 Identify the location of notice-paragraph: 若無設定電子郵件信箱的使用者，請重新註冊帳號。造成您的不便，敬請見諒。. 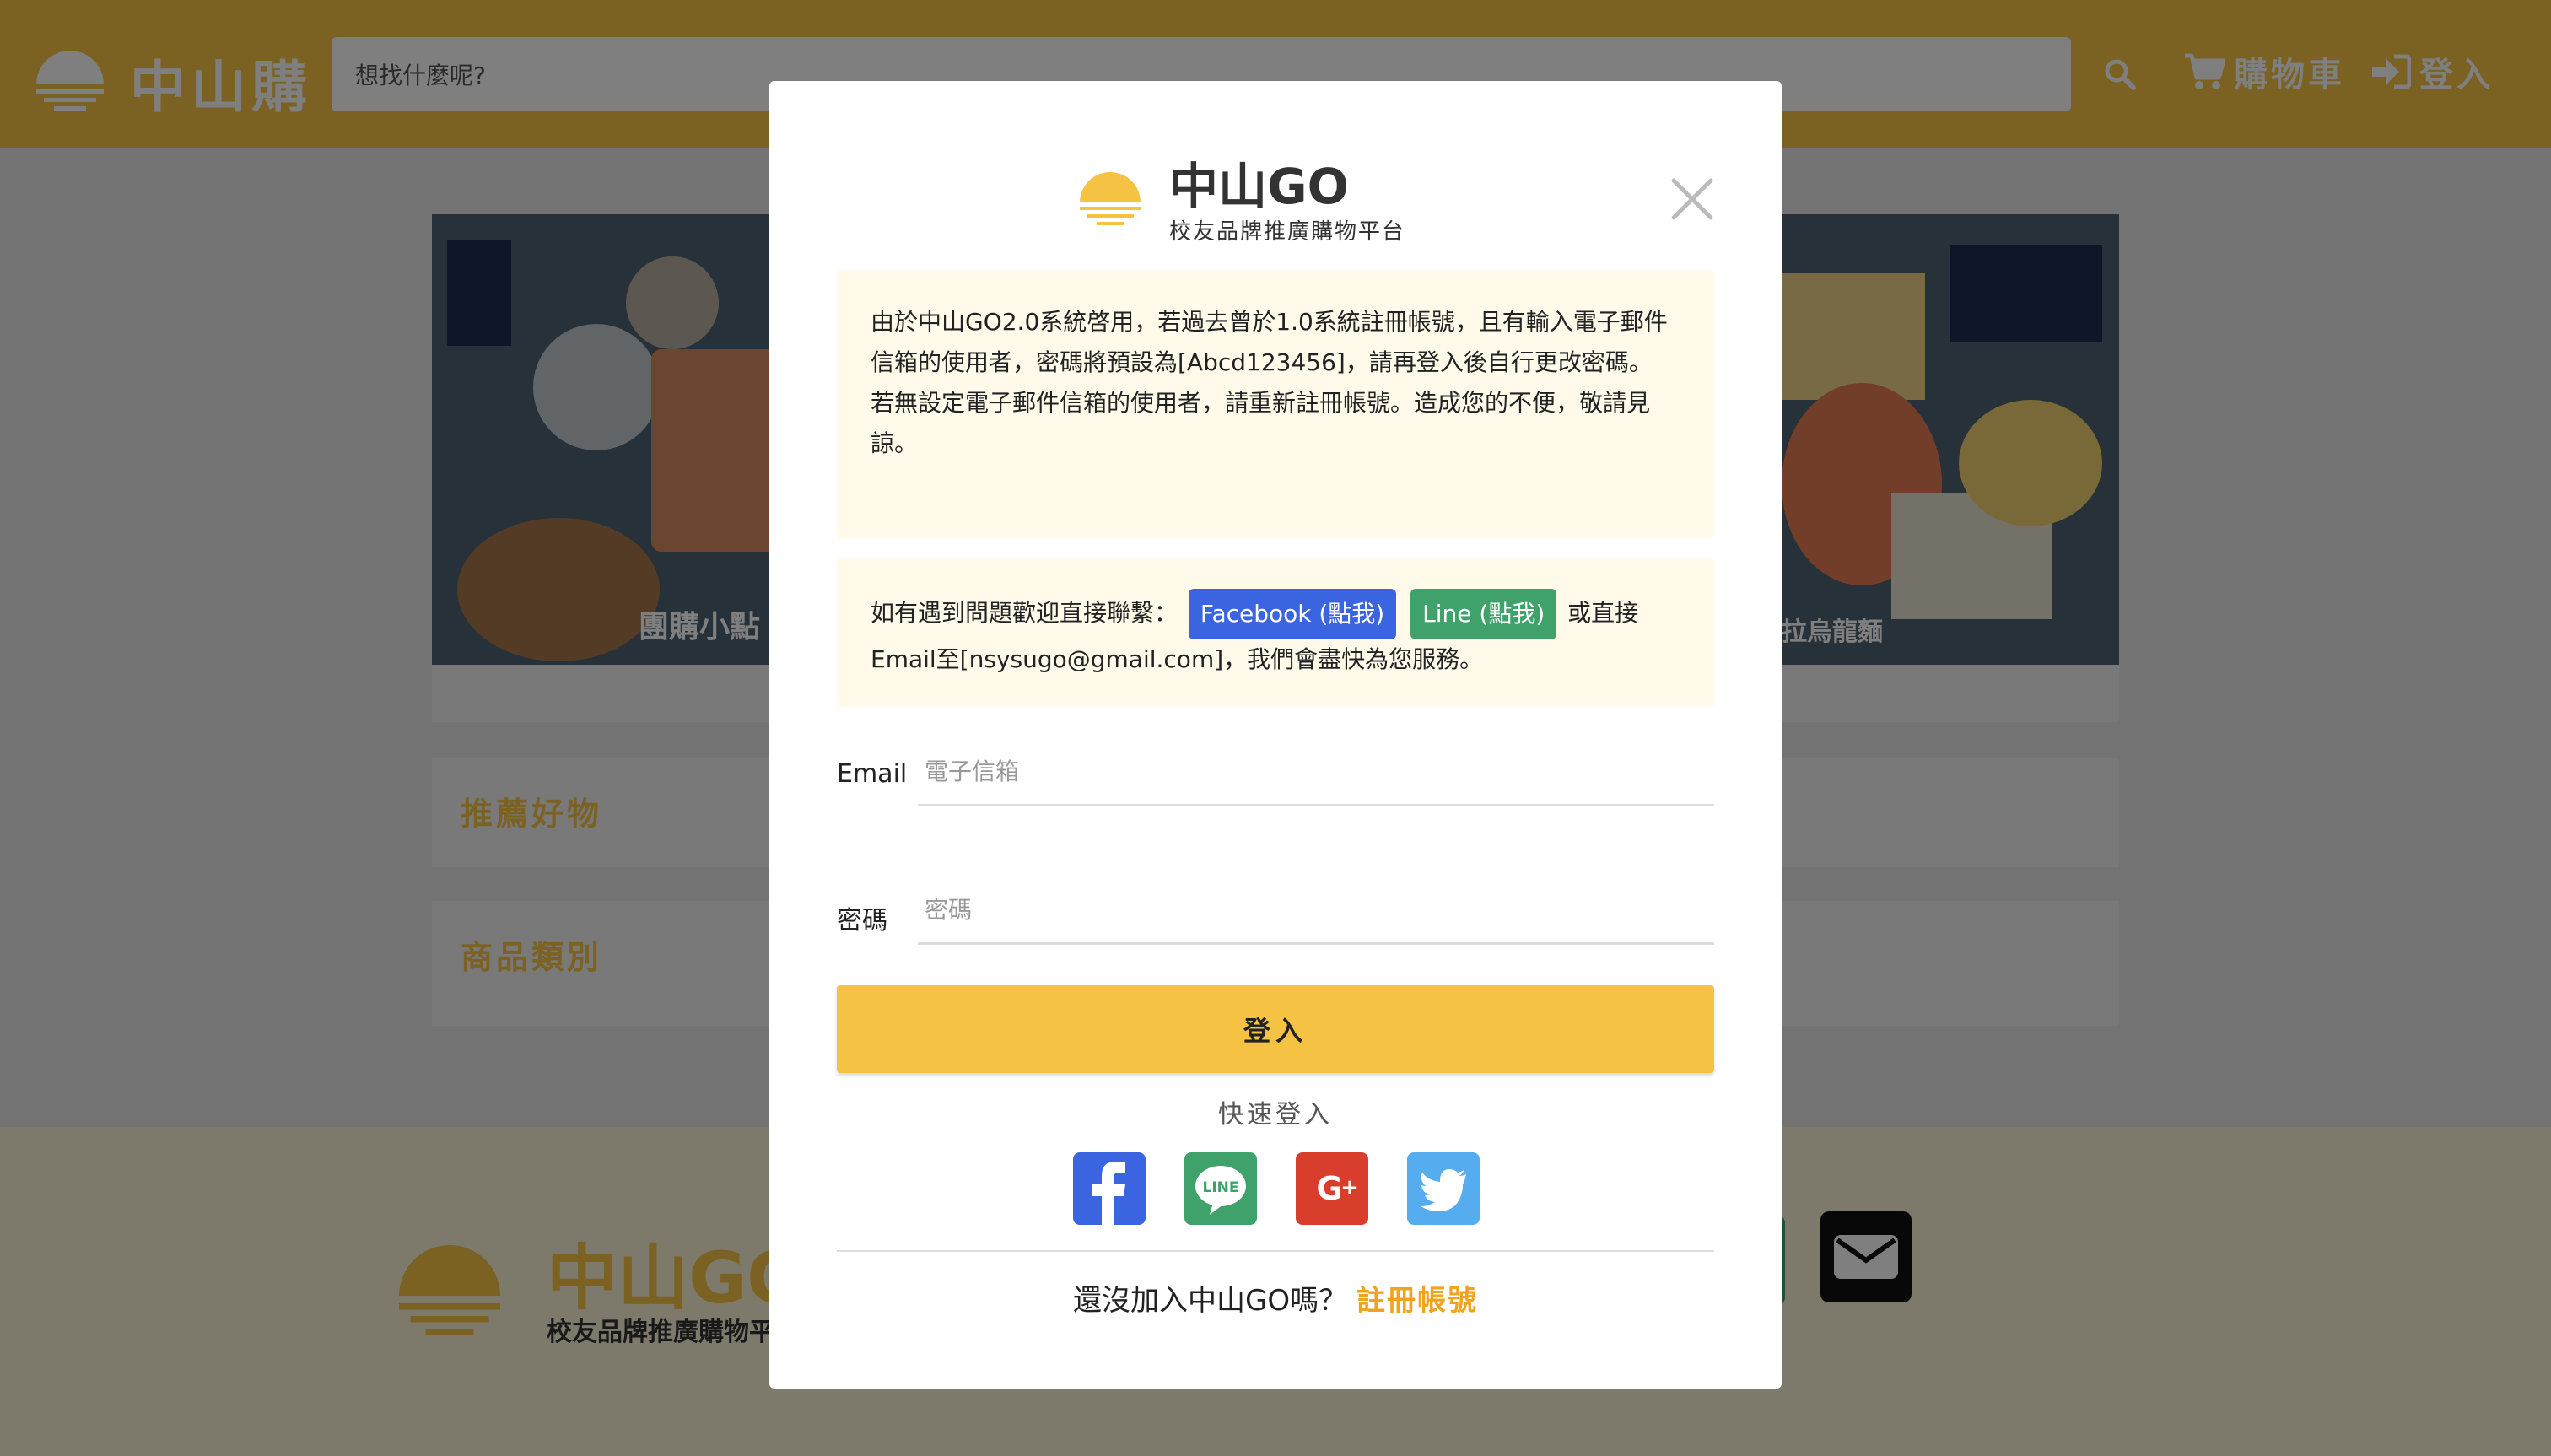
(1261, 423).